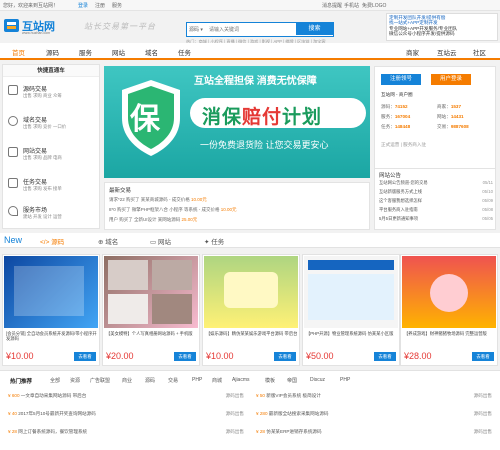 Image resolution: width=500 pixels, height=450 pixels. I want to click on menu-cat-service: 服务市场 建站 开发 设计 运营, so click(53, 216).